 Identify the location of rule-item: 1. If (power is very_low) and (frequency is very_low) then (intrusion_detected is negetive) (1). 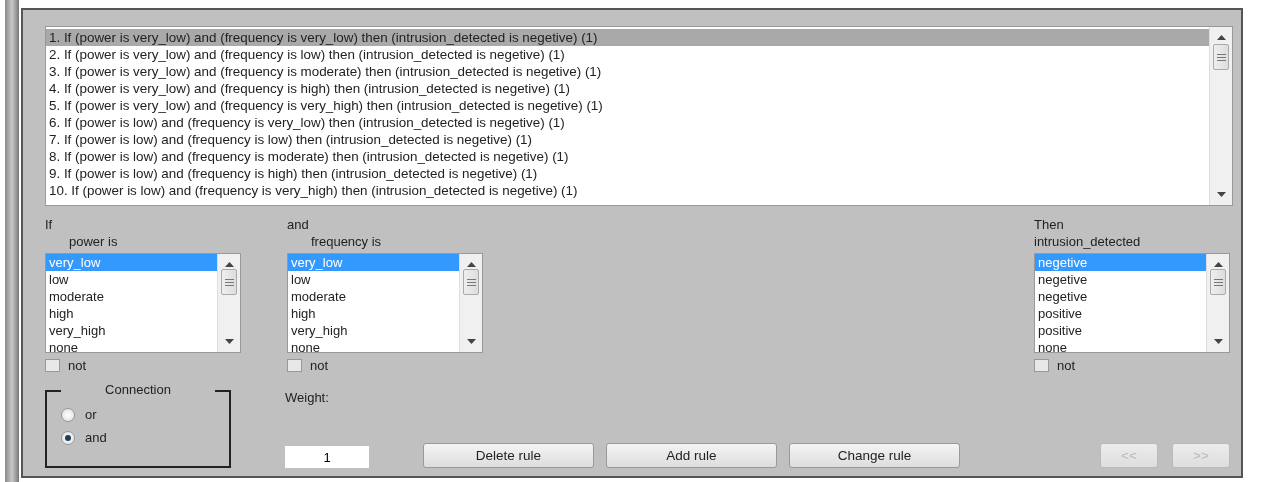
(627, 37).